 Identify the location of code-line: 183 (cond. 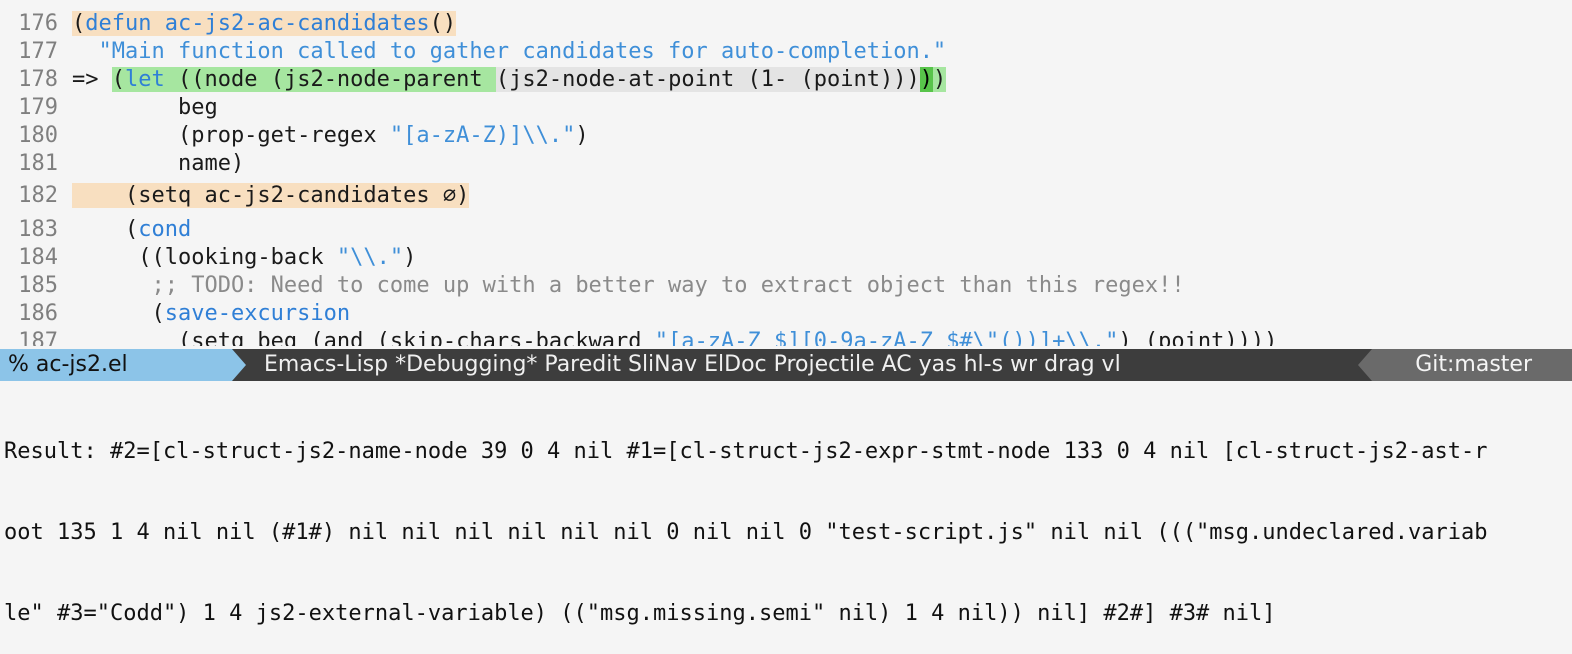
(786, 230).